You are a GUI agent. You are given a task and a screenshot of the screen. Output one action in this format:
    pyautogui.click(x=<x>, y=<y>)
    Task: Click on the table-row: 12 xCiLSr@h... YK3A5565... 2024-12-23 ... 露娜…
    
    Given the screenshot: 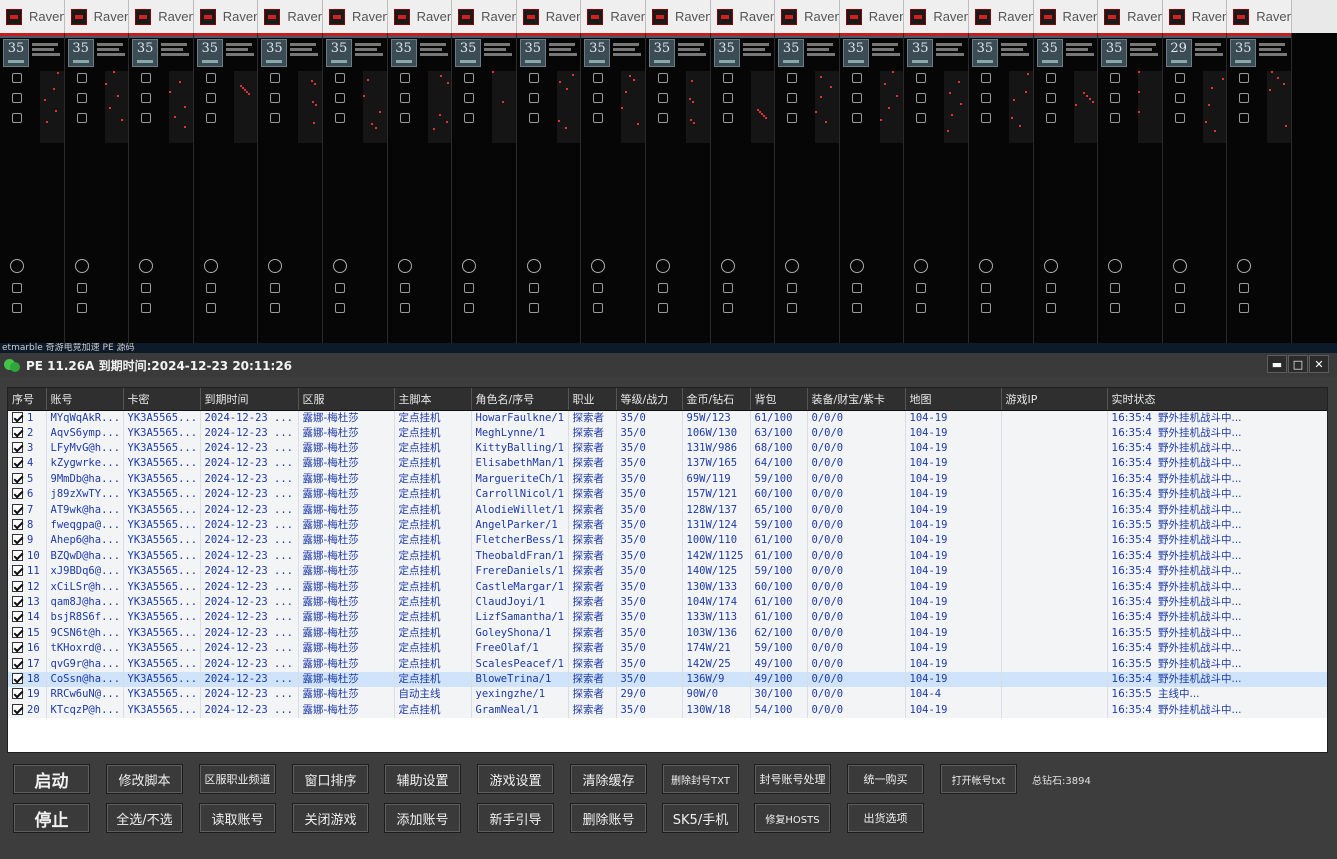 What is the action you would take?
    pyautogui.click(x=667, y=587)
    